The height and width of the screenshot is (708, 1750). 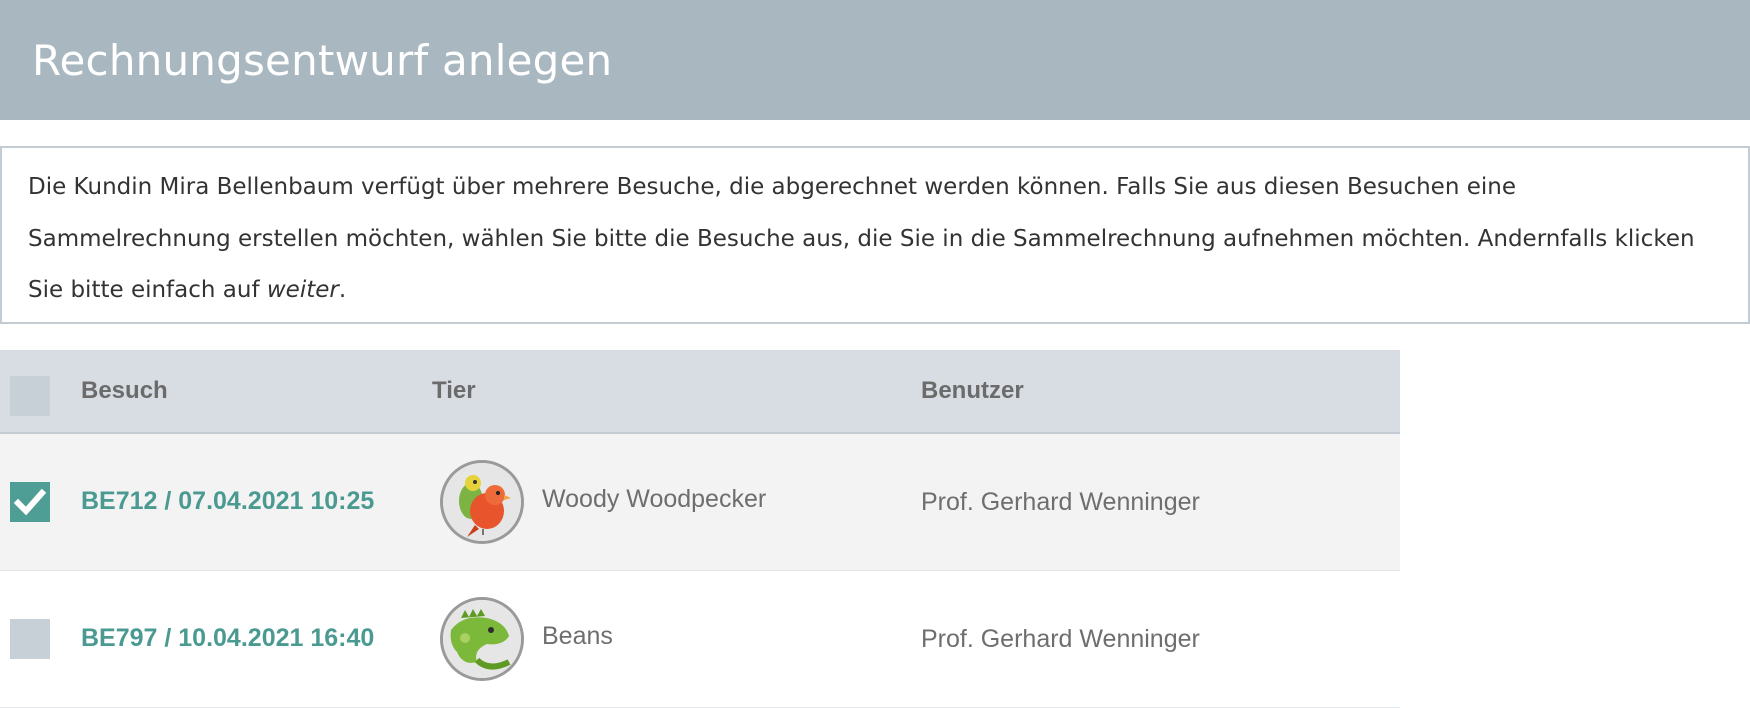 What do you see at coordinates (700, 392) in the screenshot?
I see `table-header: Besuch Tier Benutzer` at bounding box center [700, 392].